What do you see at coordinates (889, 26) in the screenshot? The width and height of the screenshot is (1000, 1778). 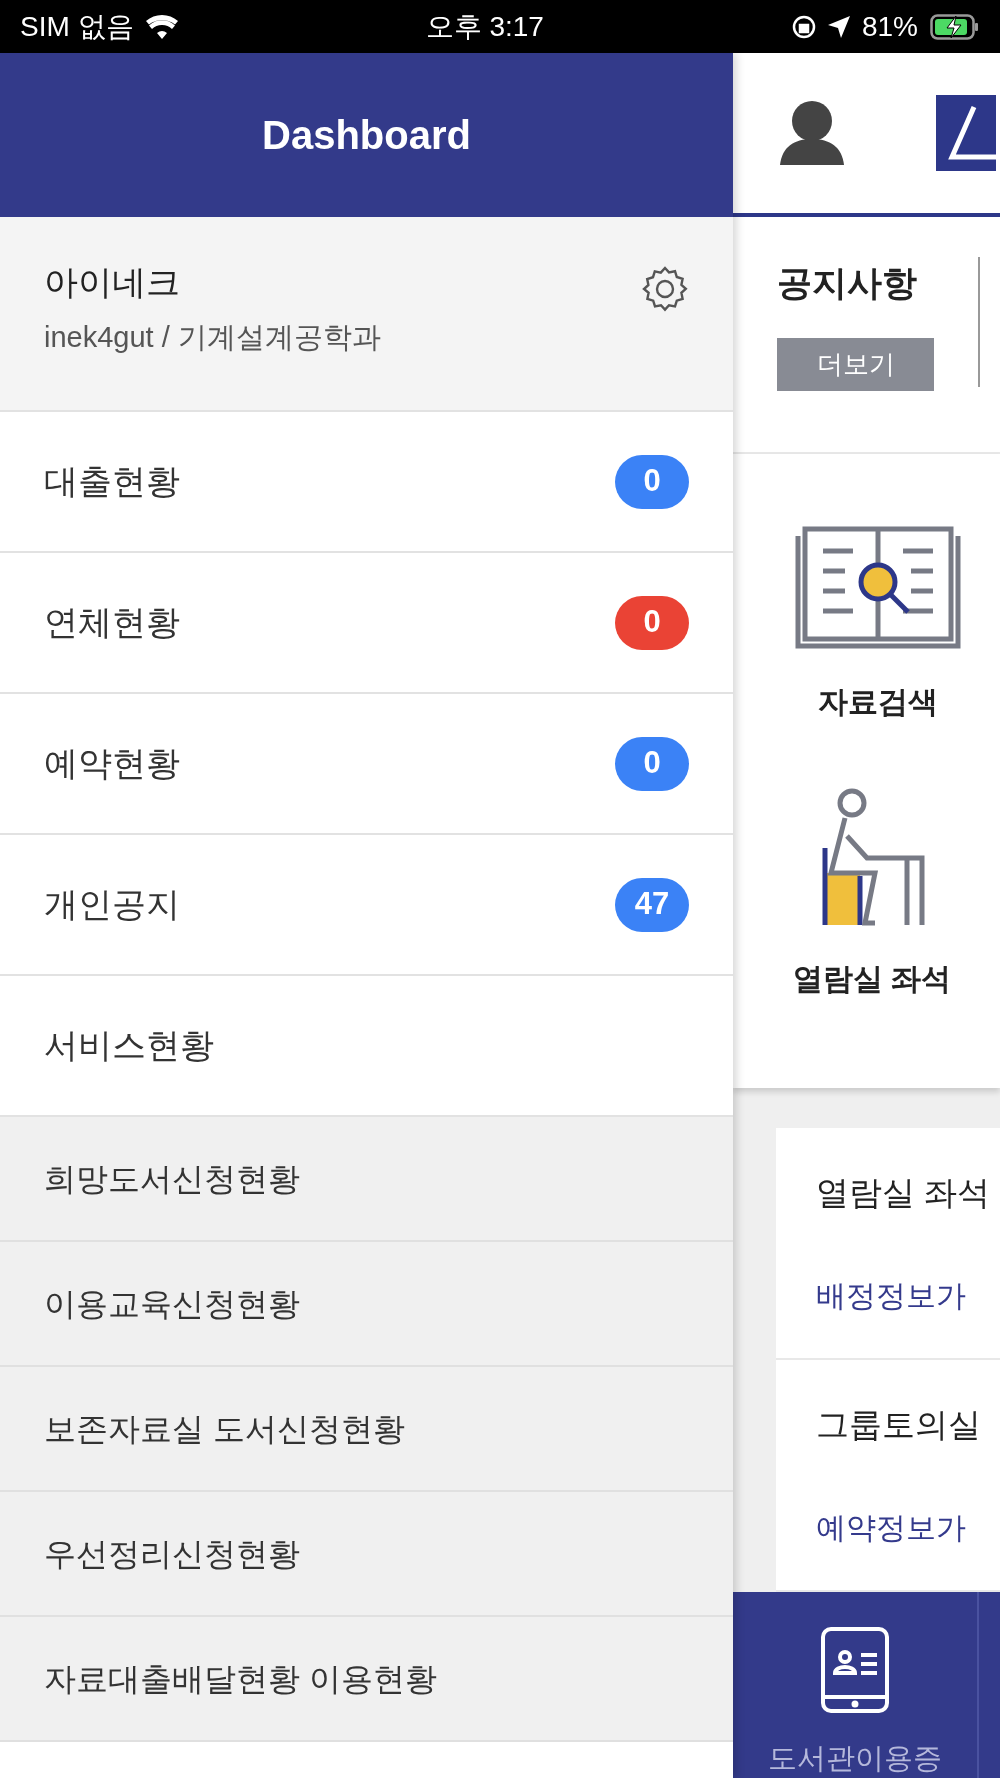 I see `battery-percent: 81%` at bounding box center [889, 26].